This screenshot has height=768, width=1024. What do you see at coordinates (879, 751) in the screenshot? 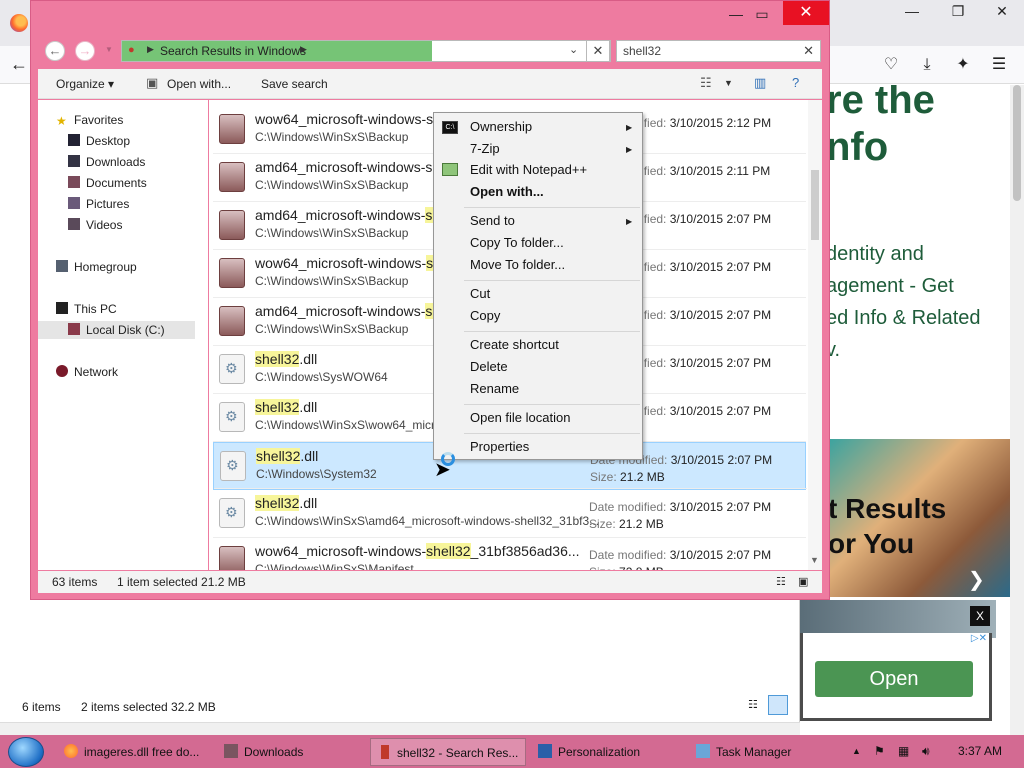
I see `flag-icon: ⚑` at bounding box center [879, 751].